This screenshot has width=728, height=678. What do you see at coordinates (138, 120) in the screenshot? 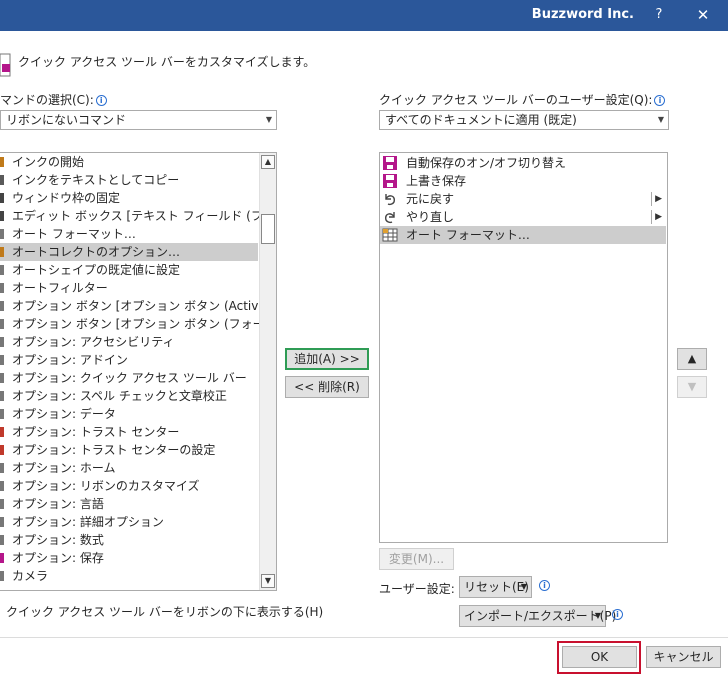
I see `command-source-select: リボンにないコマンド ▼` at bounding box center [138, 120].